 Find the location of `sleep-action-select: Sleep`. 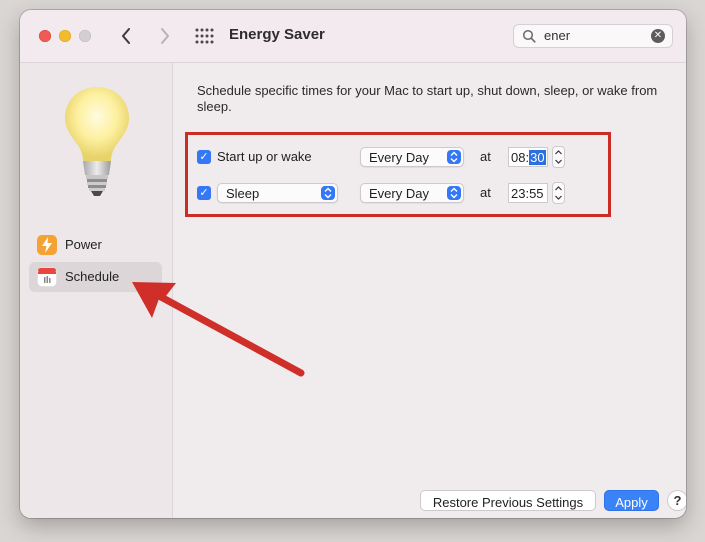

sleep-action-select: Sleep is located at coordinates (277, 193).